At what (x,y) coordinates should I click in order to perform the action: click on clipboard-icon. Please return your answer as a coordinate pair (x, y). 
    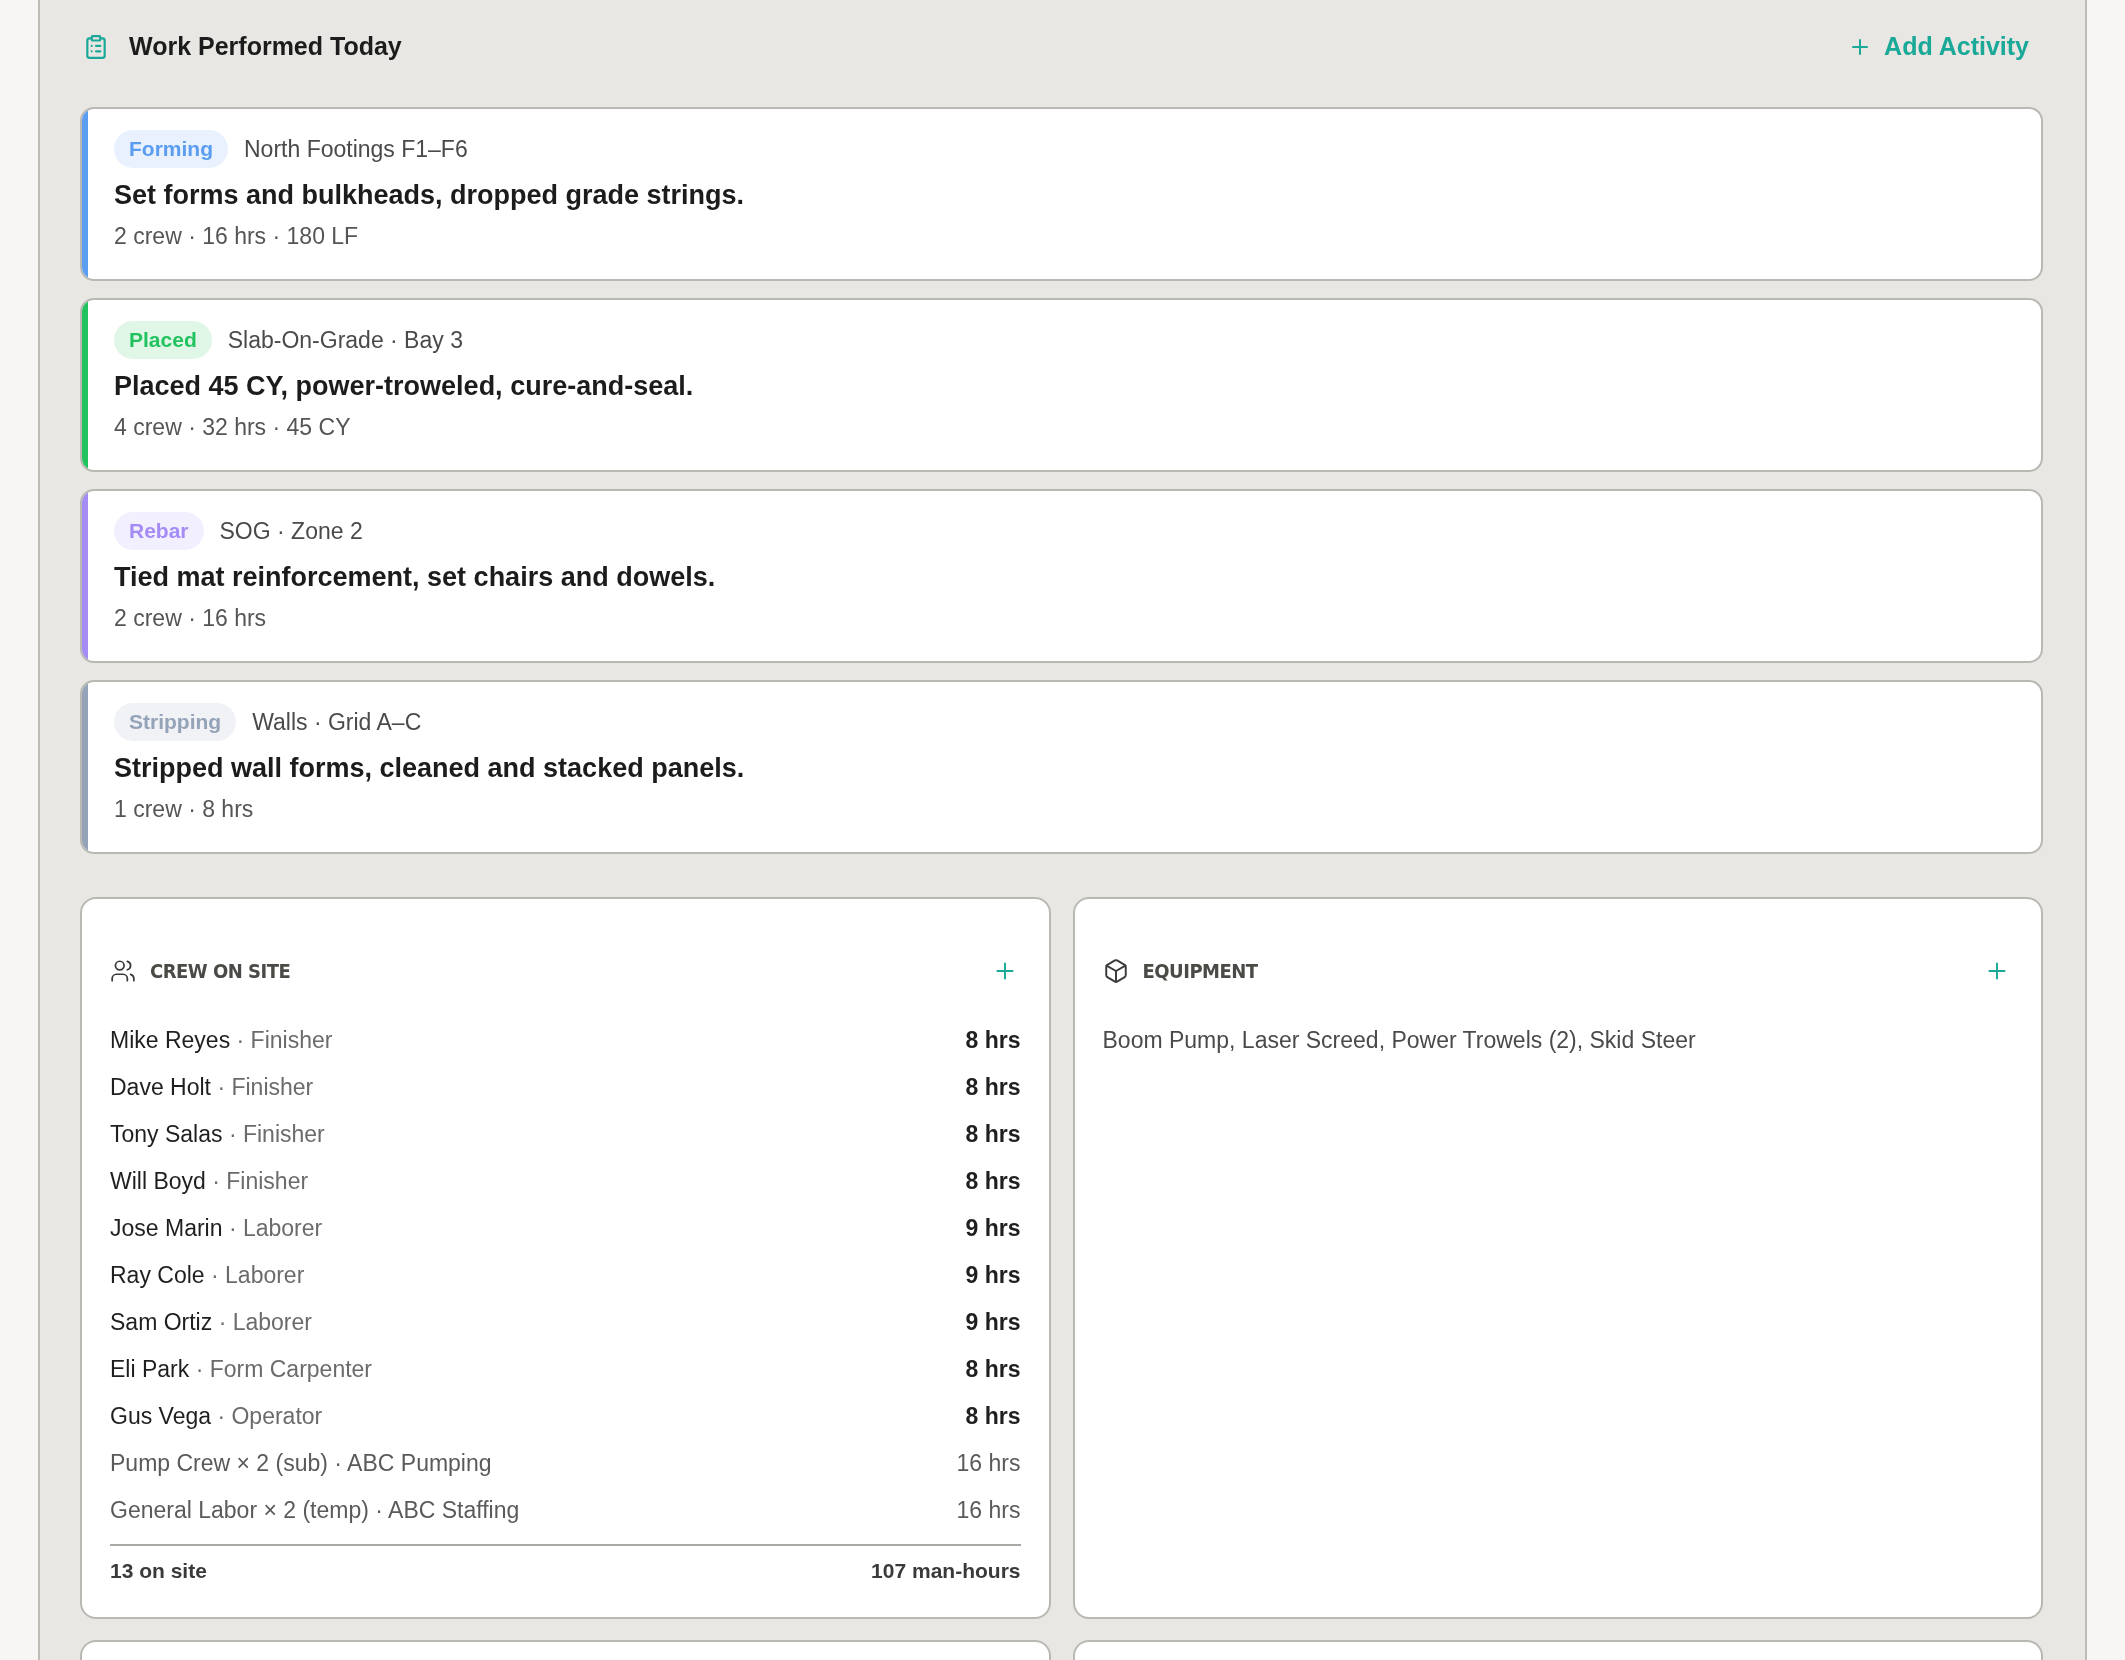
    Looking at the image, I should click on (96, 47).